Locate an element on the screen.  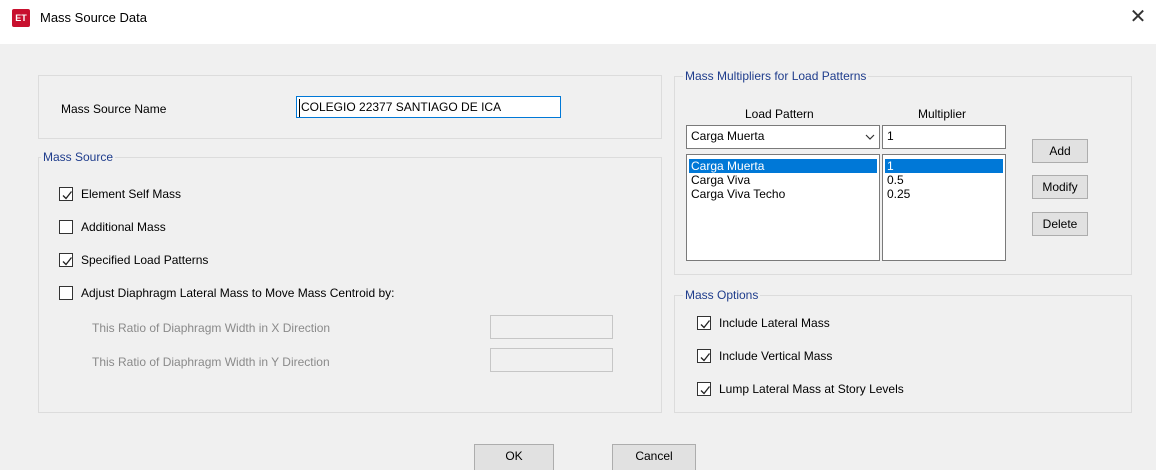
include-vertical-mass-checkbox is located at coordinates (704, 356).